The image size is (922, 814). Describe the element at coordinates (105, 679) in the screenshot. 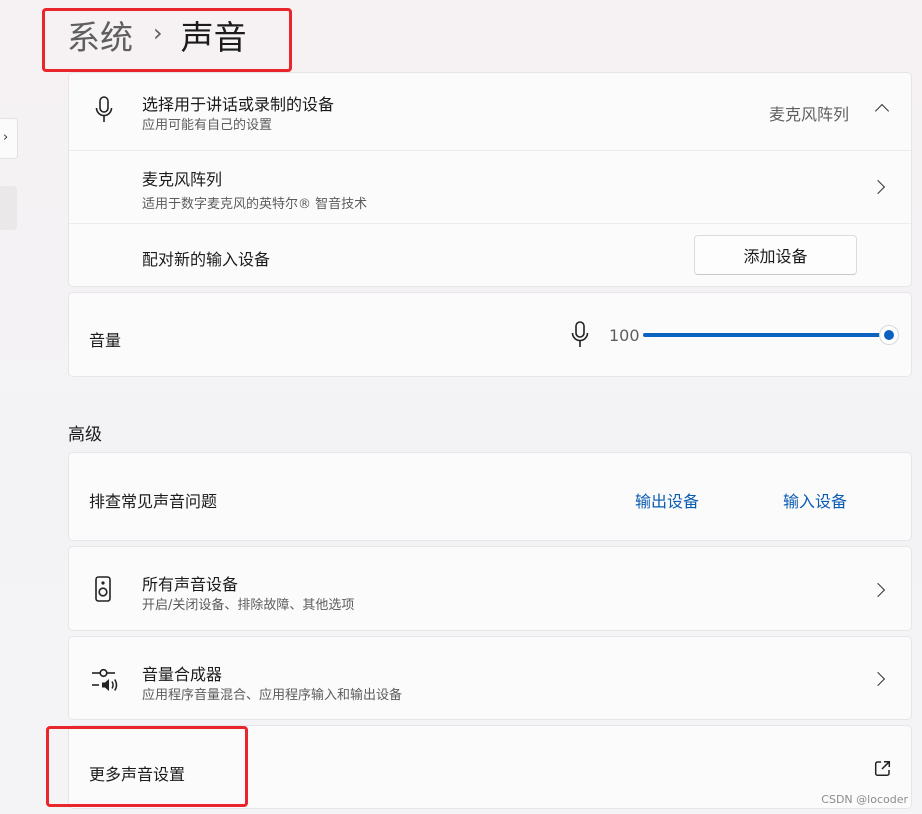

I see `mixer-icon` at that location.